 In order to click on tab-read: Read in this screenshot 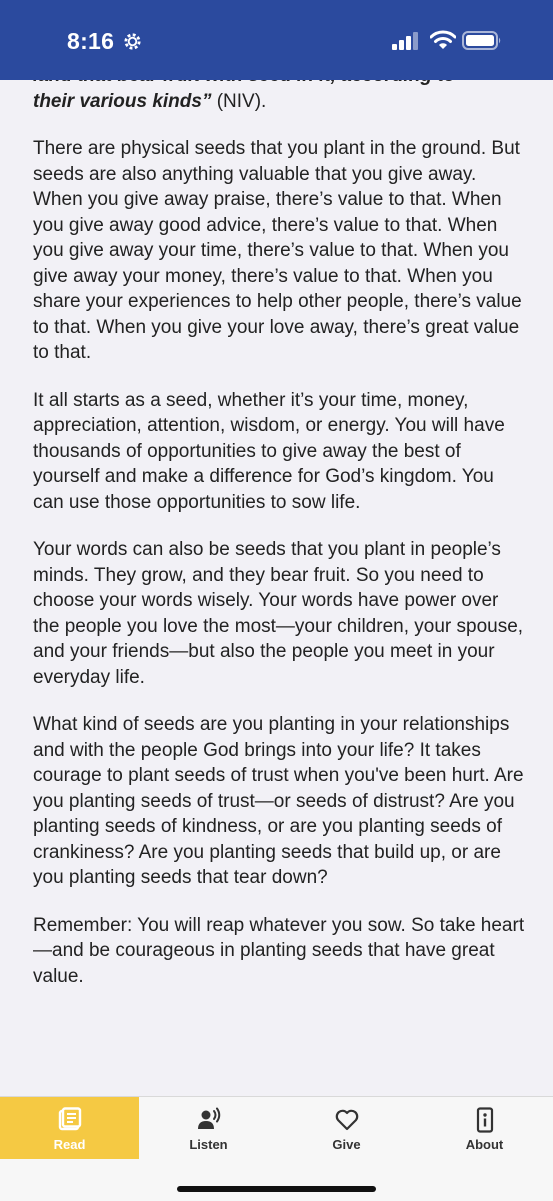, I will do `click(69, 1128)`.